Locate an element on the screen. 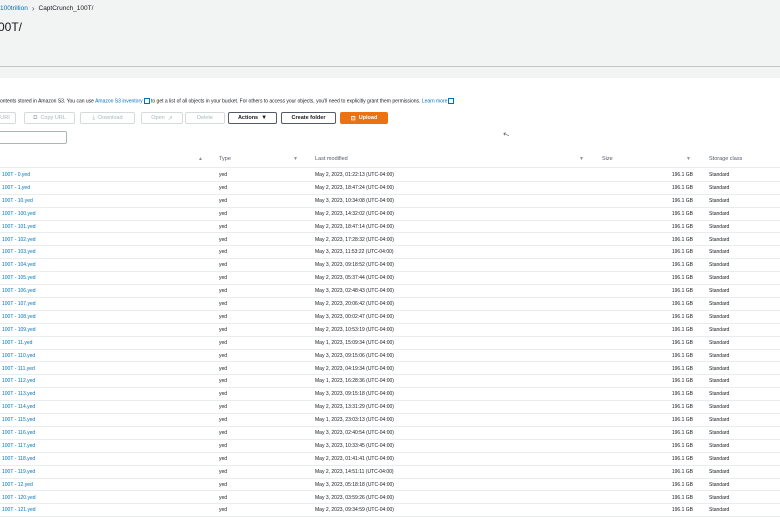  actions-dropdown: Actions ▼ is located at coordinates (252, 118).